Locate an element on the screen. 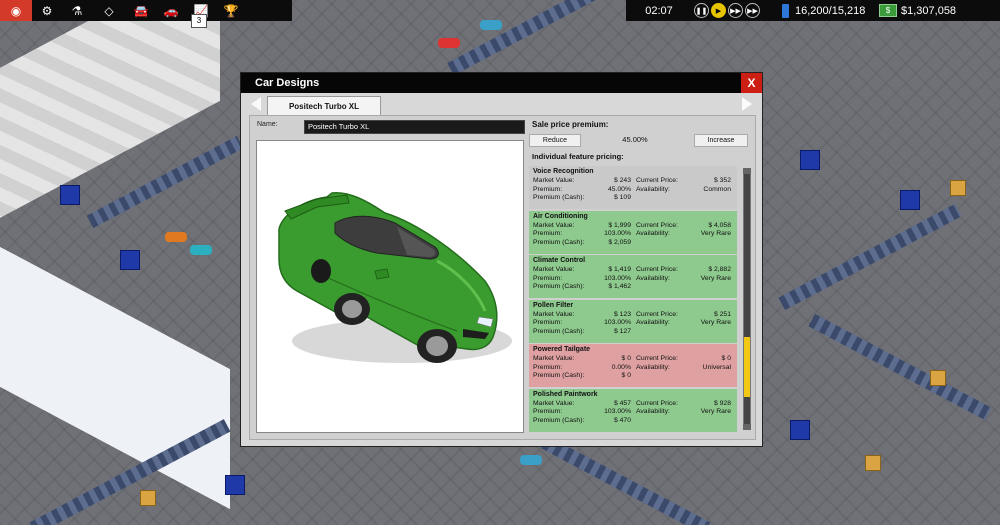 Image resolution: width=1000 pixels, height=525 pixels. feature-pricing-label: Individual feature pricing: is located at coordinates (578, 156).